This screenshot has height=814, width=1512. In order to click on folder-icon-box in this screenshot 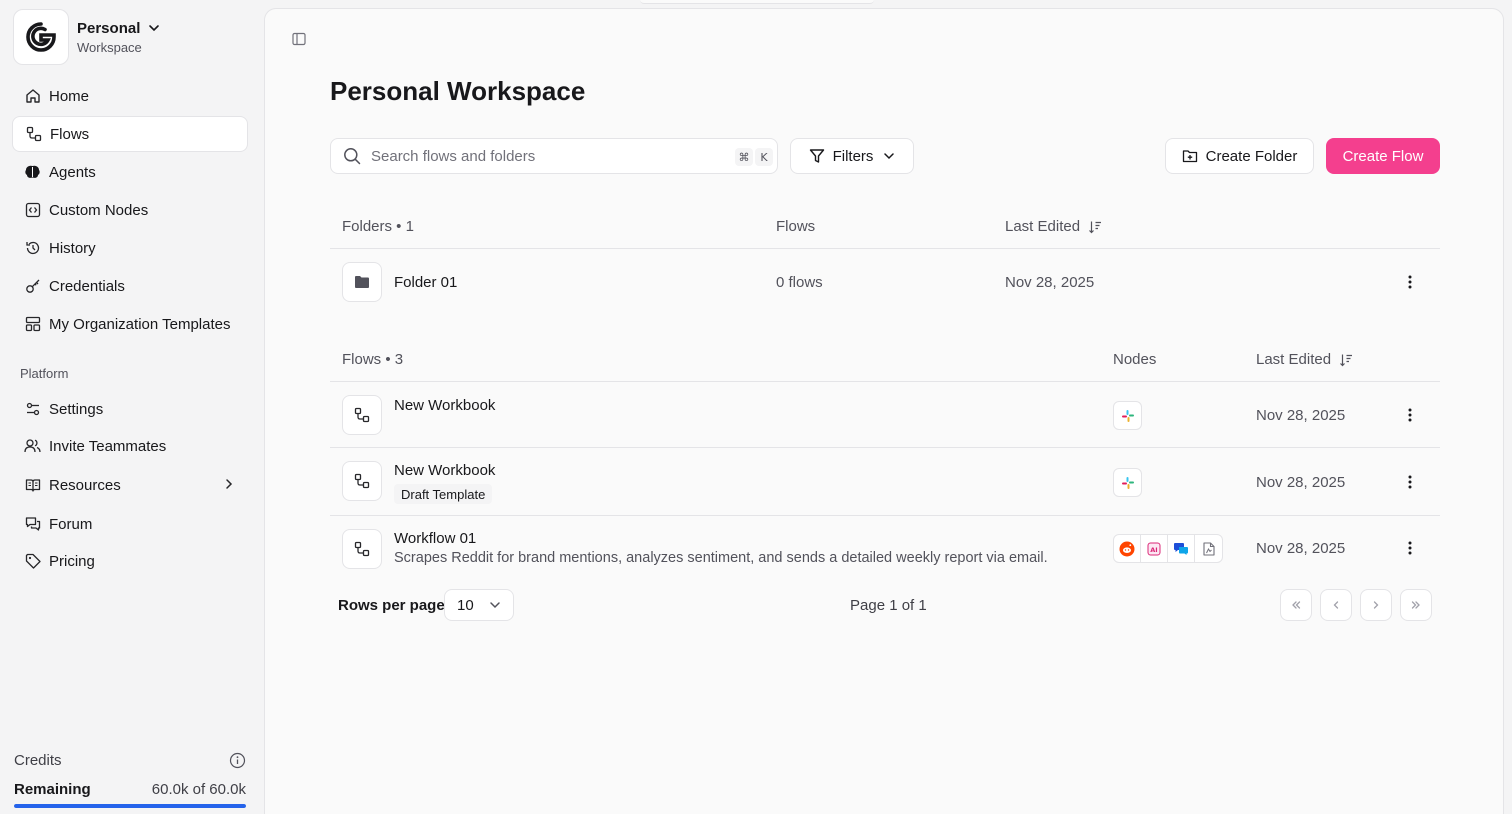, I will do `click(362, 282)`.